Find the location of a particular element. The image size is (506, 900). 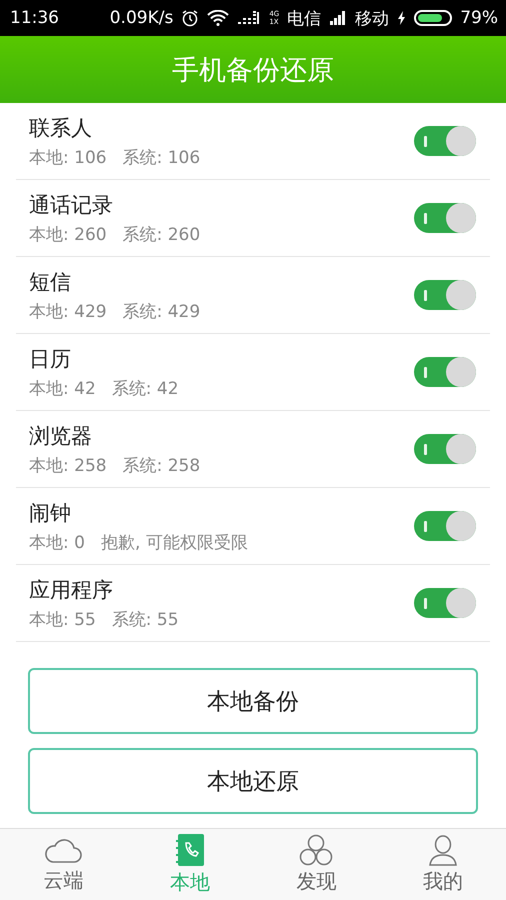

clock-time: 11:36 is located at coordinates (34, 18).